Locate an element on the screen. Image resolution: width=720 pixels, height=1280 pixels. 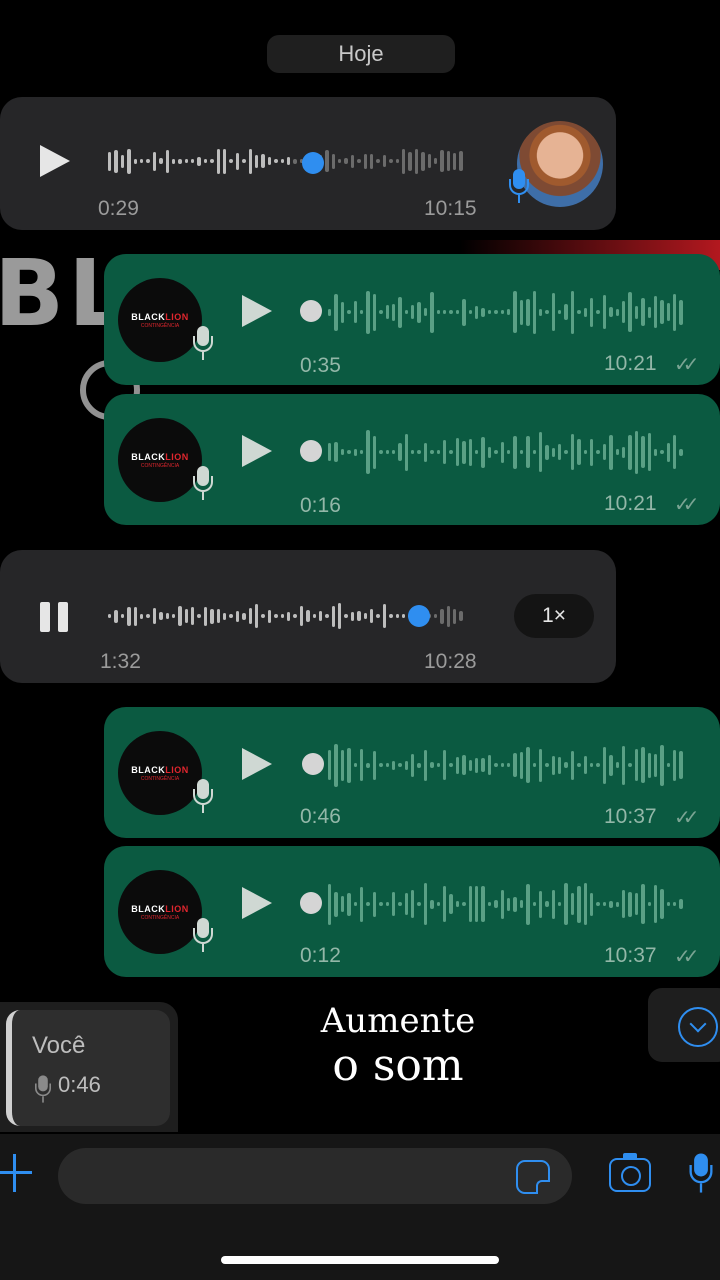
pause-button is located at coordinates (56, 617).